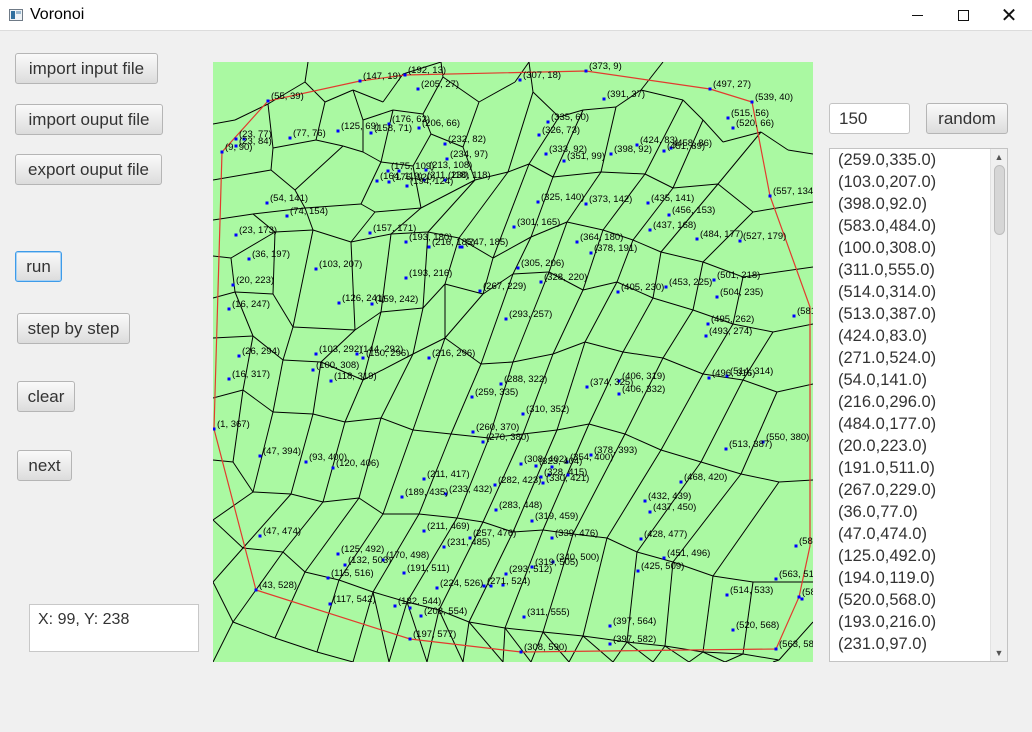 The image size is (1032, 732). Describe the element at coordinates (643, 376) in the screenshot. I see `site-label: (406, 319)` at that location.